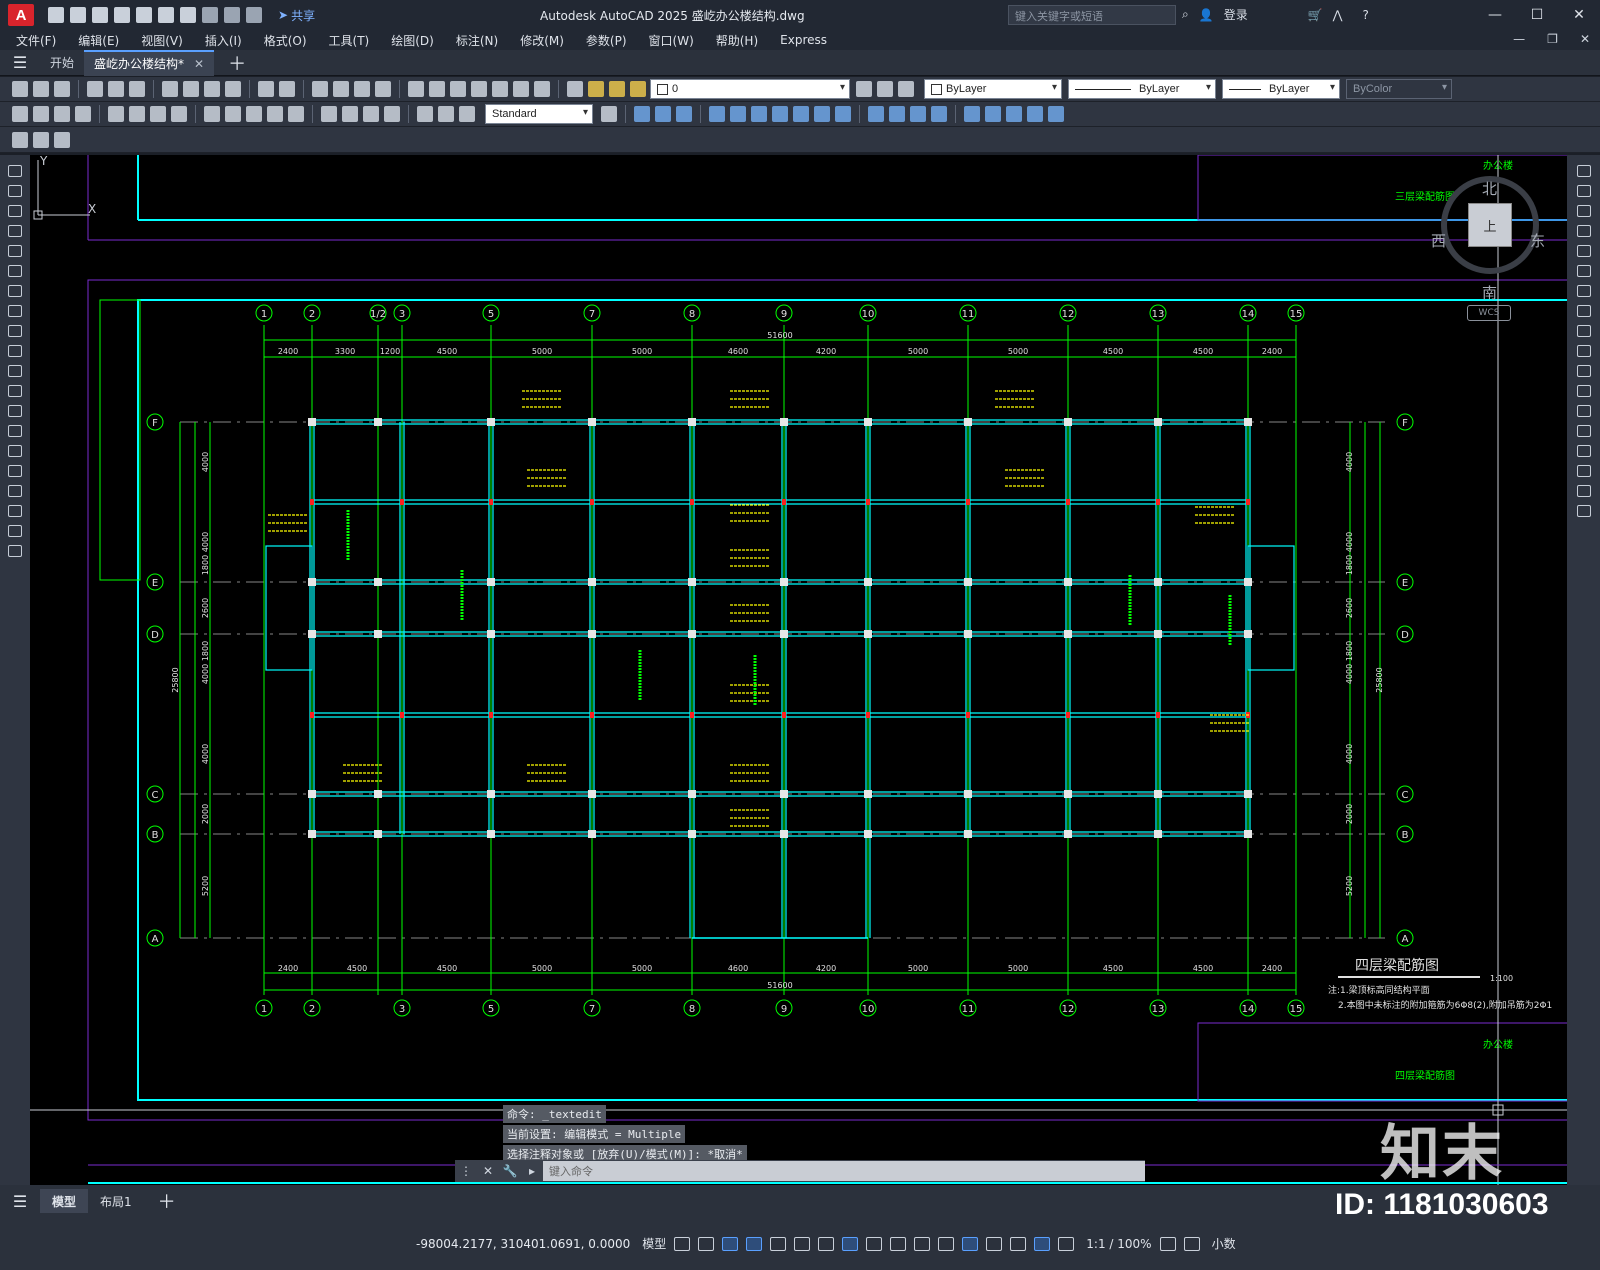 The height and width of the screenshot is (1270, 1600). I want to click on menu-edit: 编辑(E), so click(98, 40).